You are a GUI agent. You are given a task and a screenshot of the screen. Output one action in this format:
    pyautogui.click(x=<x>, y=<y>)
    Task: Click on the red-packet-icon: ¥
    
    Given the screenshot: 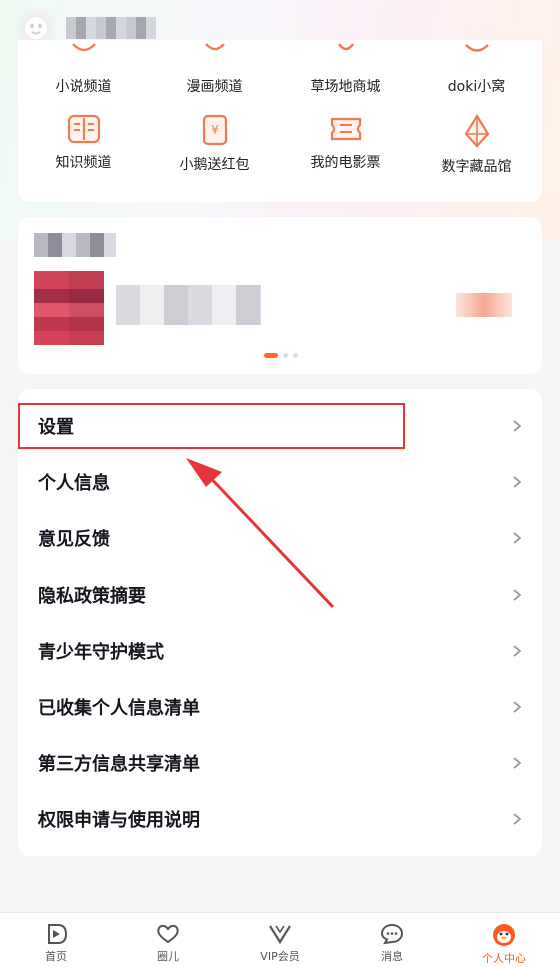 What is the action you would take?
    pyautogui.click(x=215, y=130)
    